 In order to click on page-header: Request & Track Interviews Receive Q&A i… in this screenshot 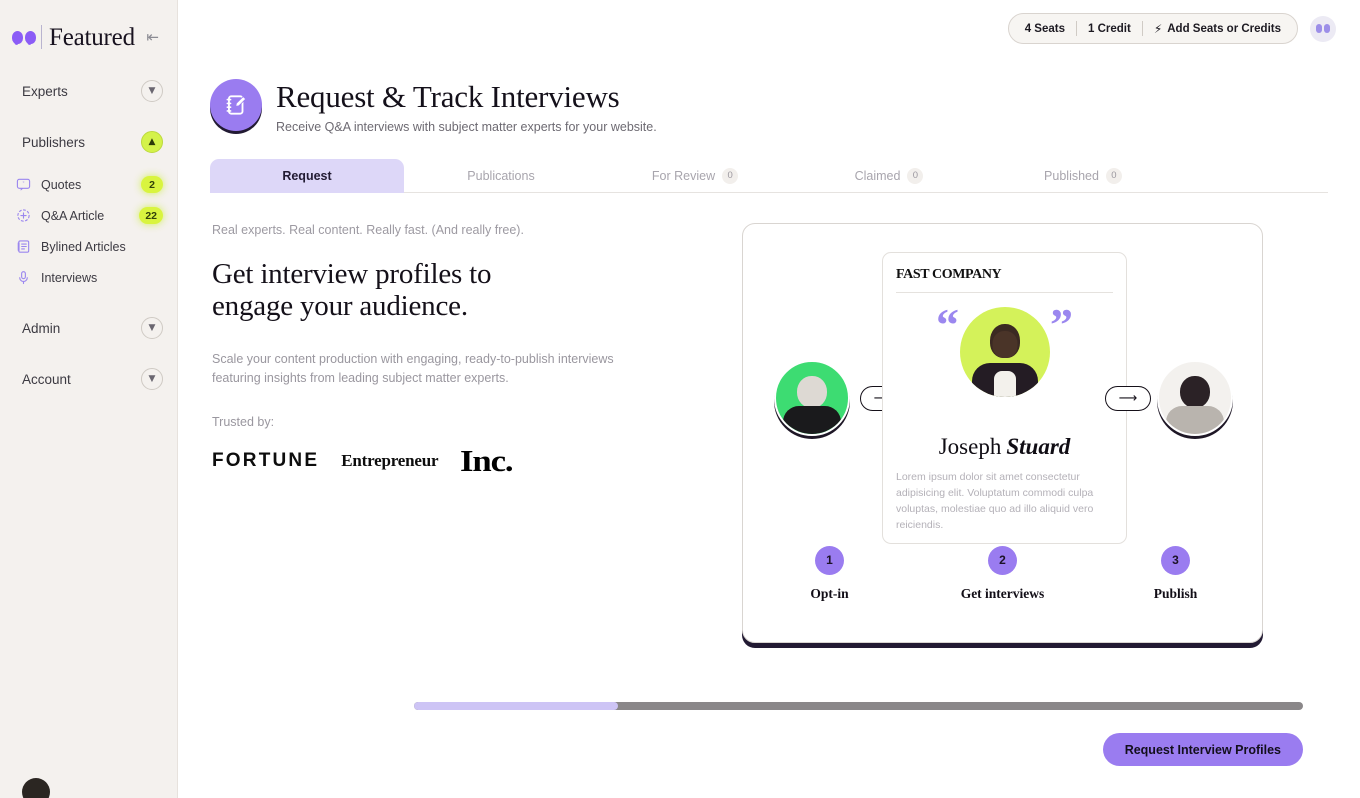, I will do `click(769, 95)`.